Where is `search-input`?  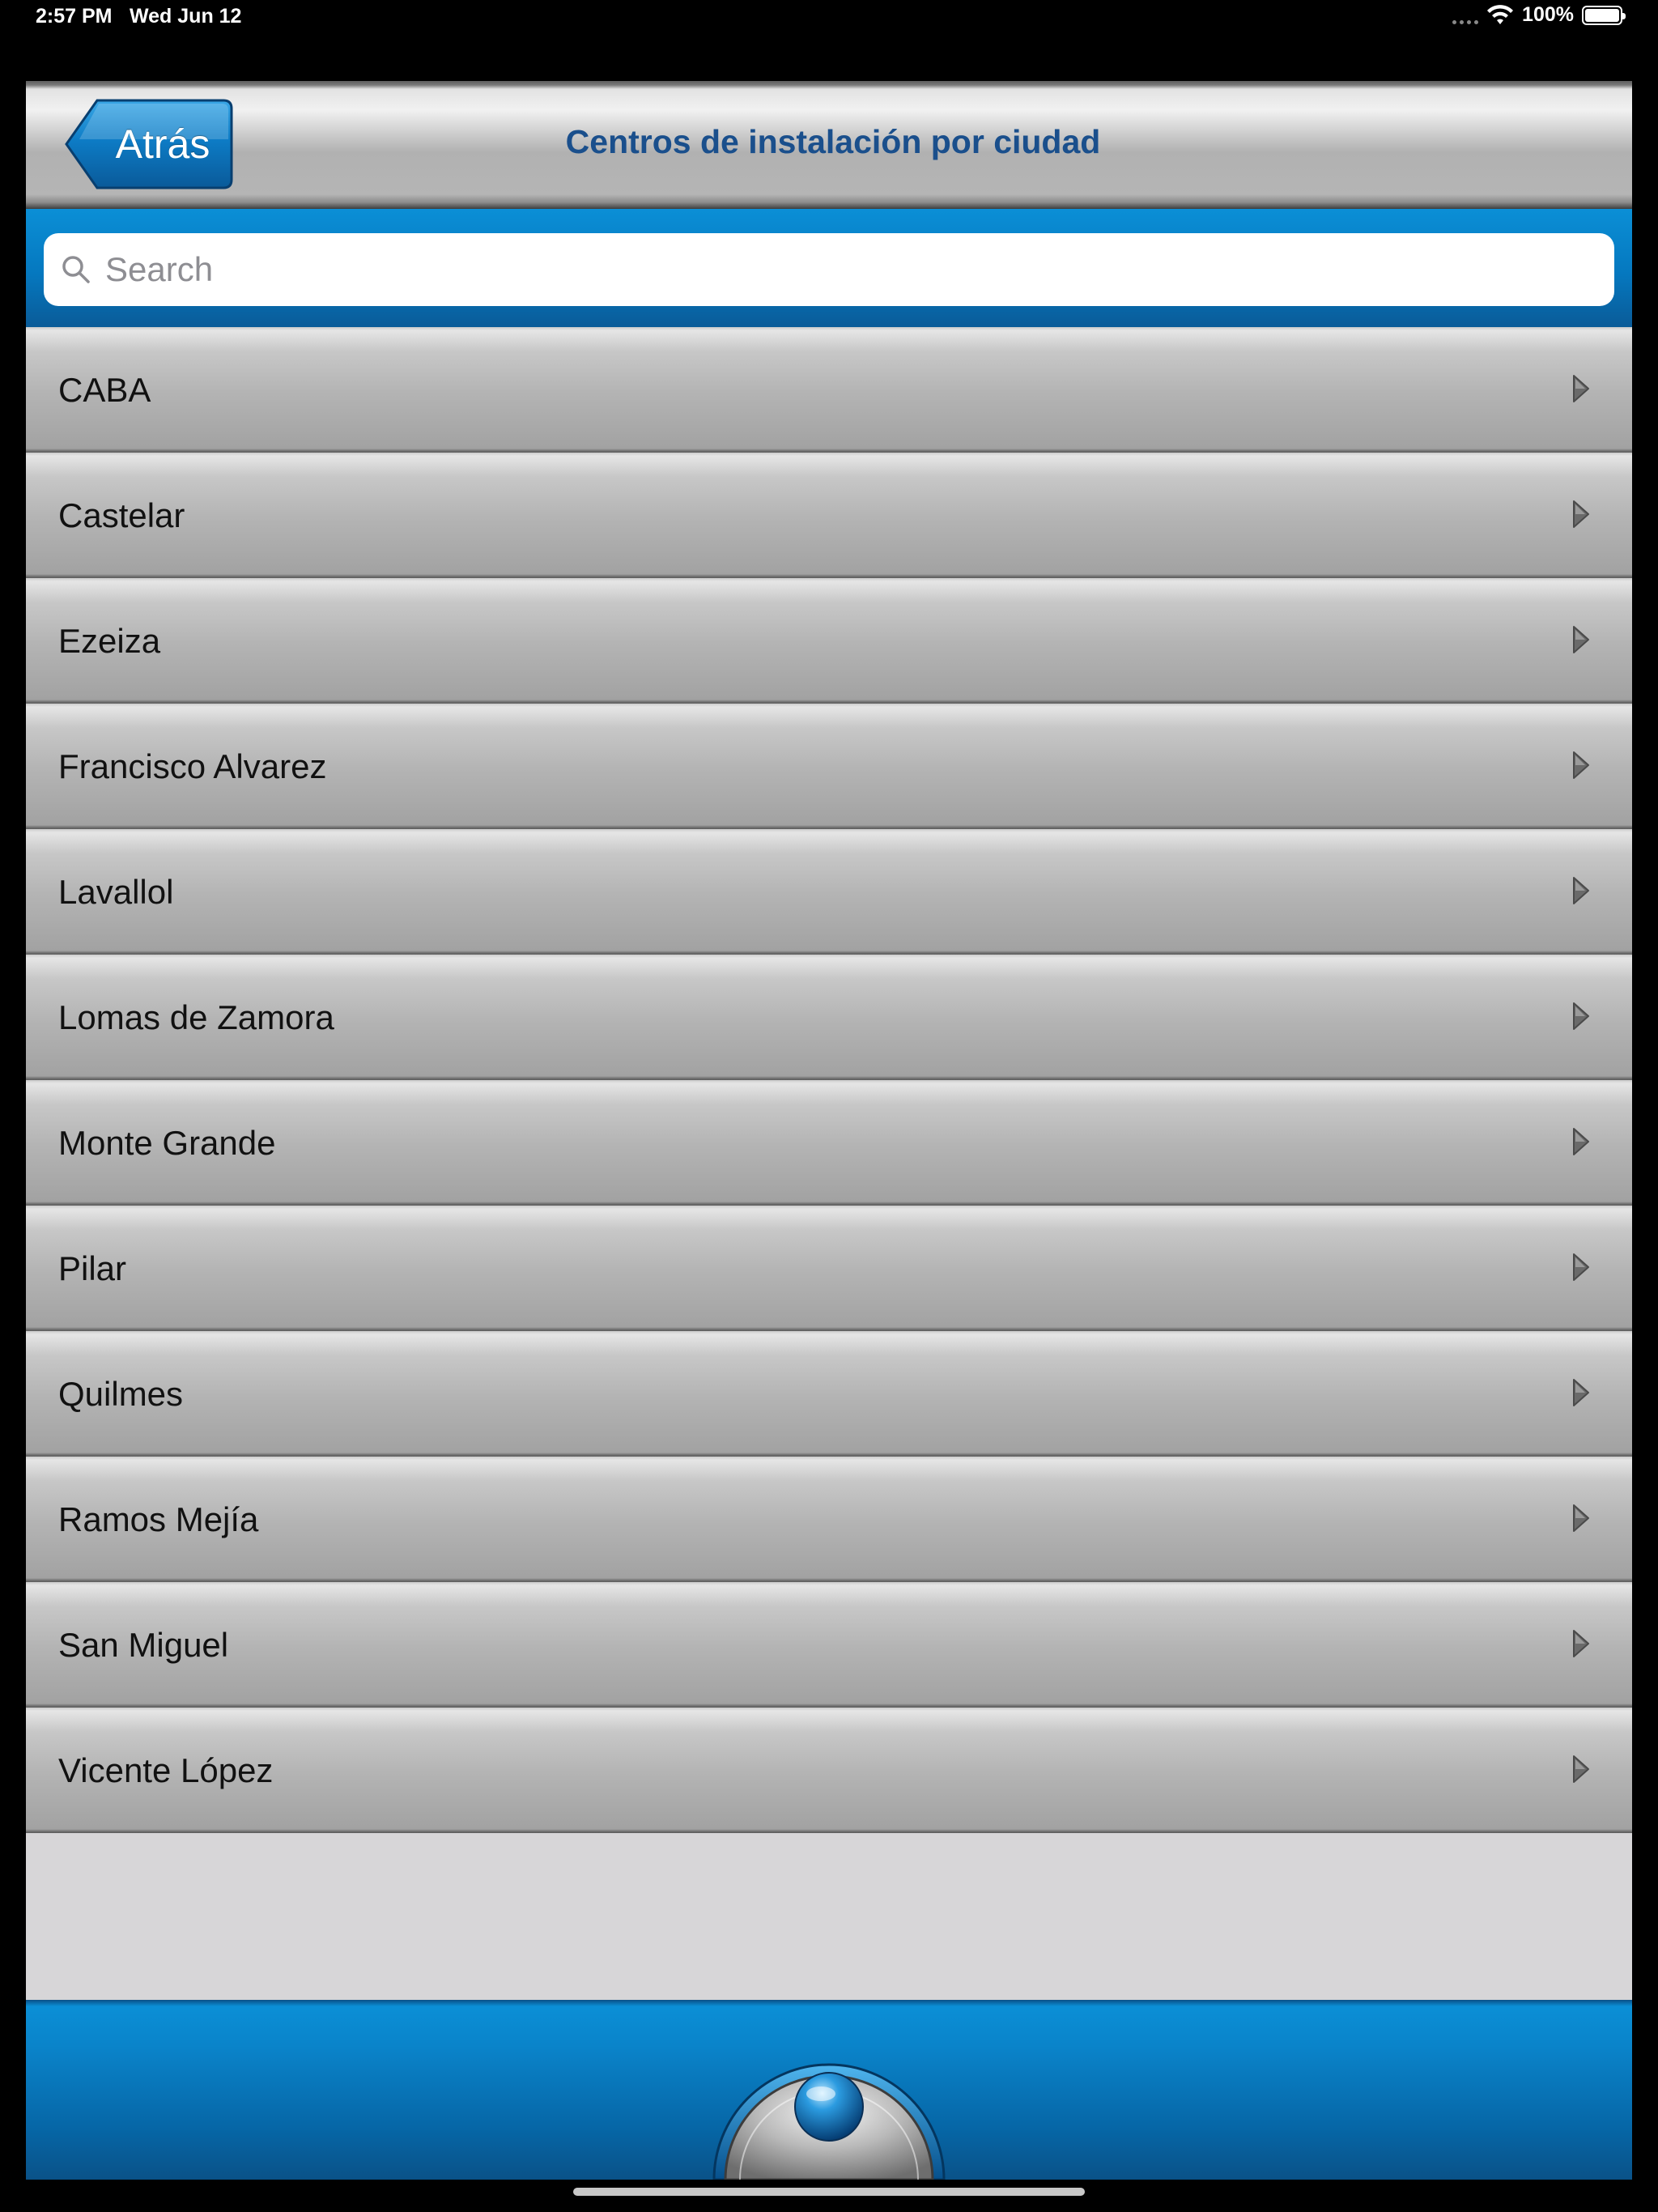
search-input is located at coordinates (832, 270).